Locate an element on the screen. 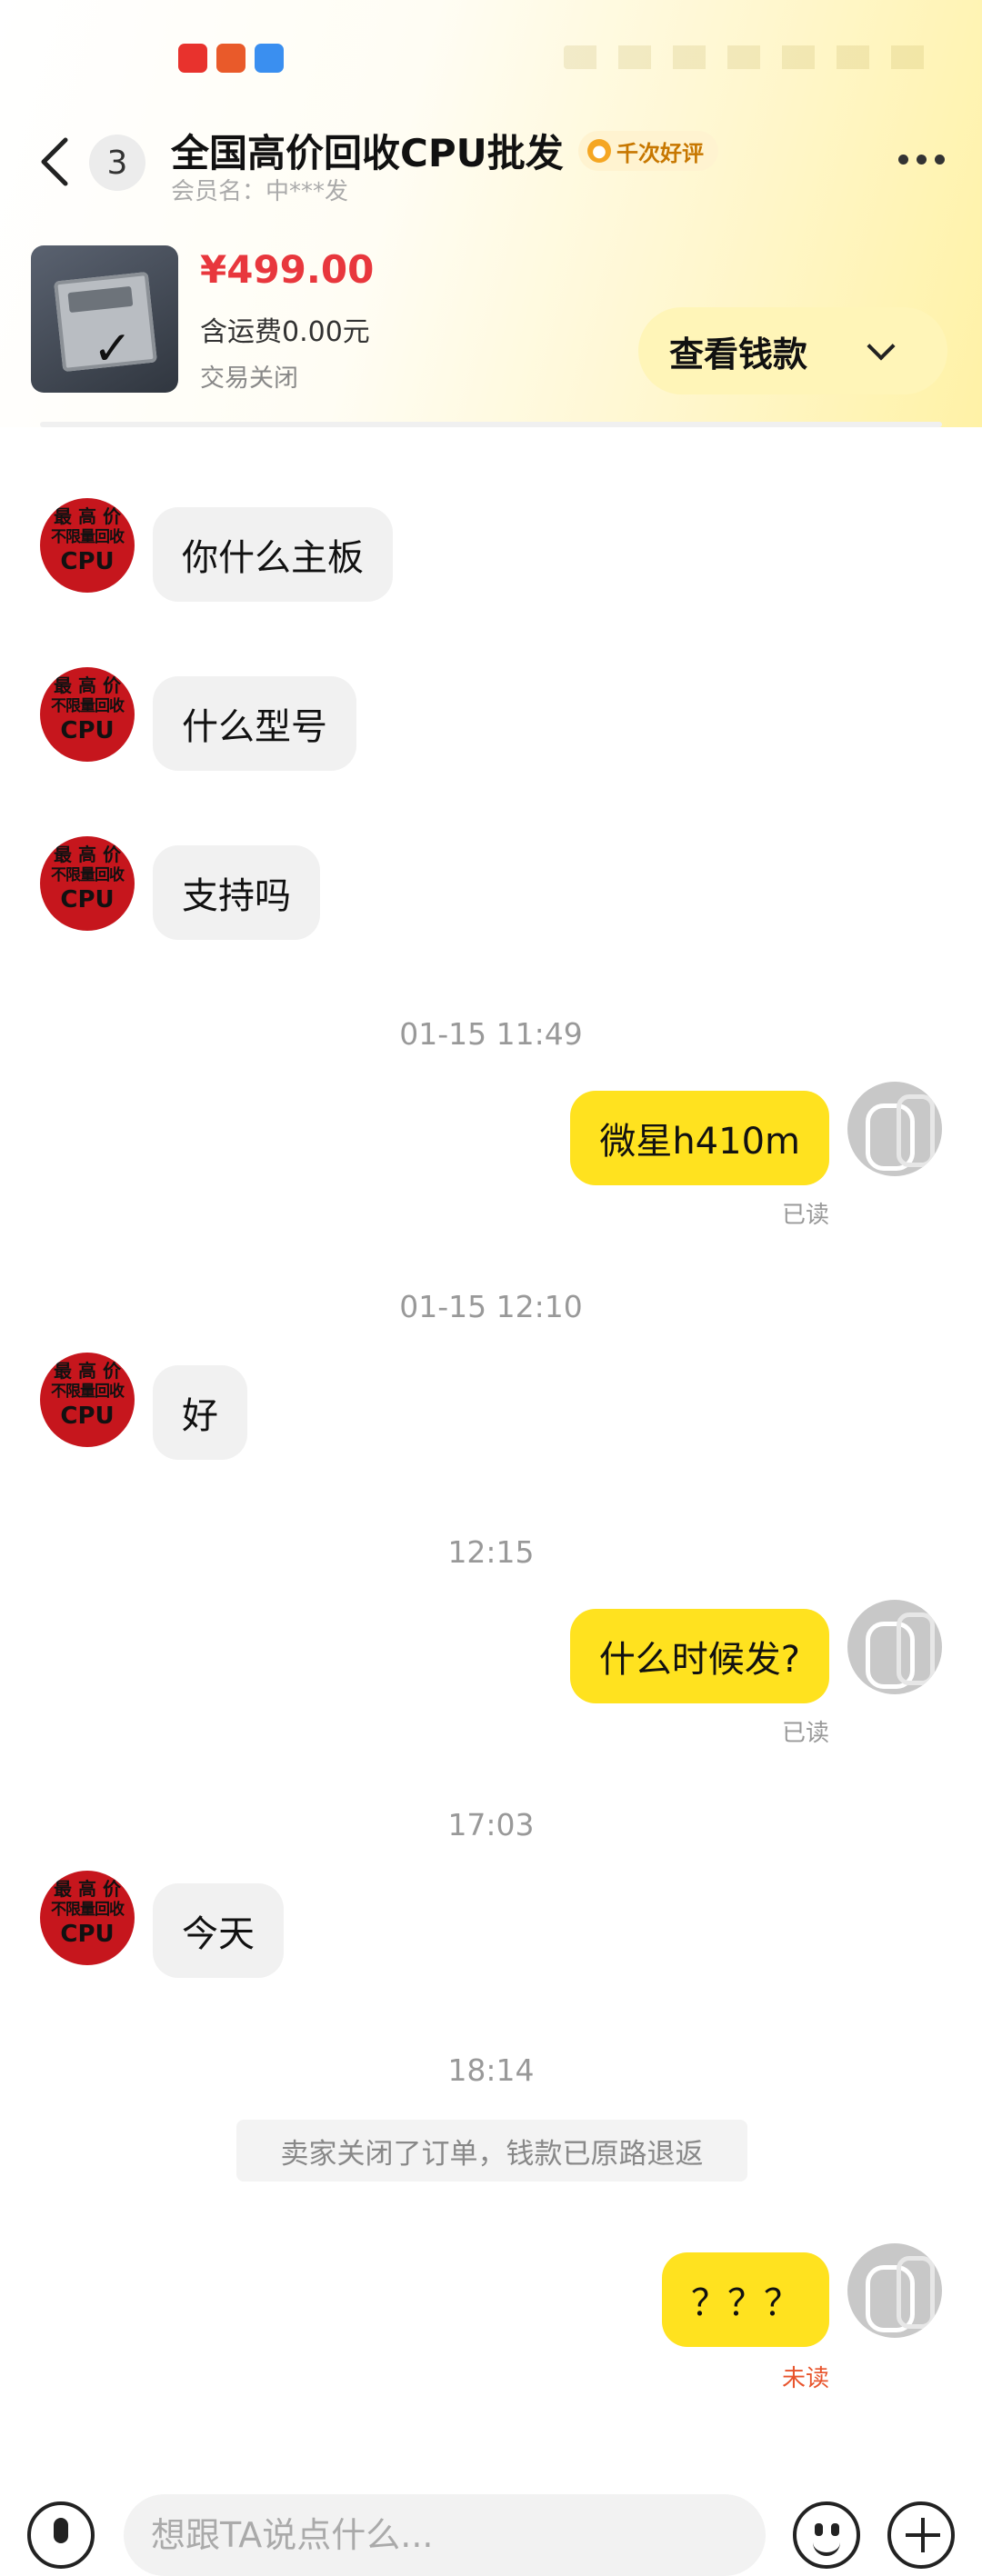 The image size is (982, 2576). rating-badge-label: 千次好评 is located at coordinates (660, 153).